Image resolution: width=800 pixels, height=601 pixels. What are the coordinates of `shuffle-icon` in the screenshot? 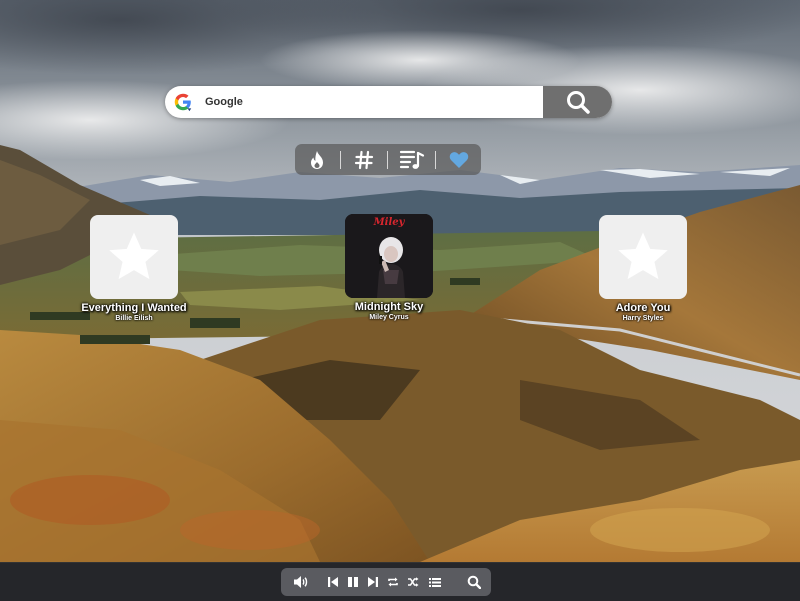 It's located at (413, 582).